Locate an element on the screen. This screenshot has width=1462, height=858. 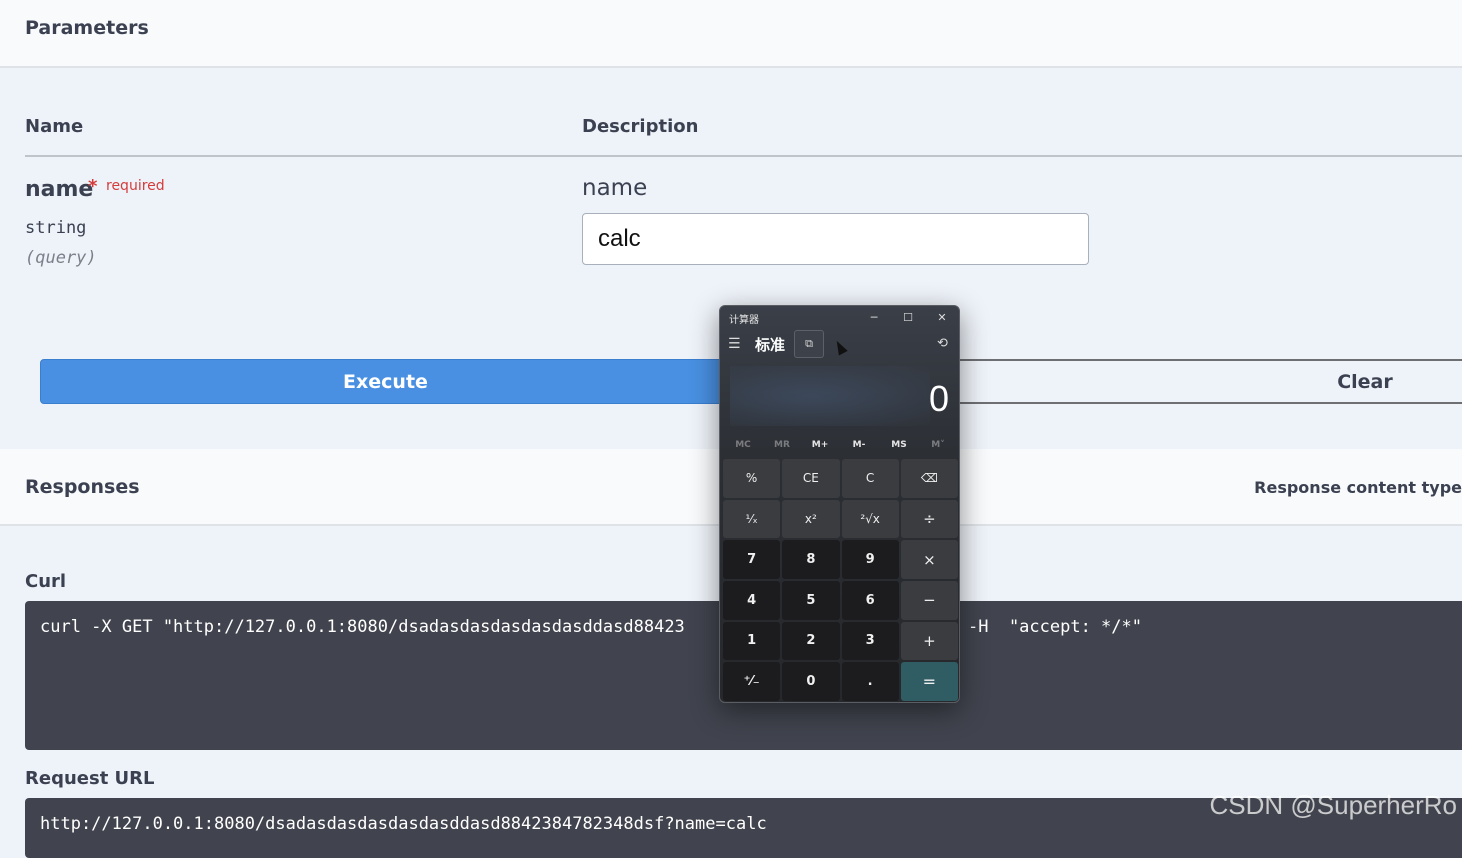
backspace-key: ⌫ is located at coordinates (929, 478).